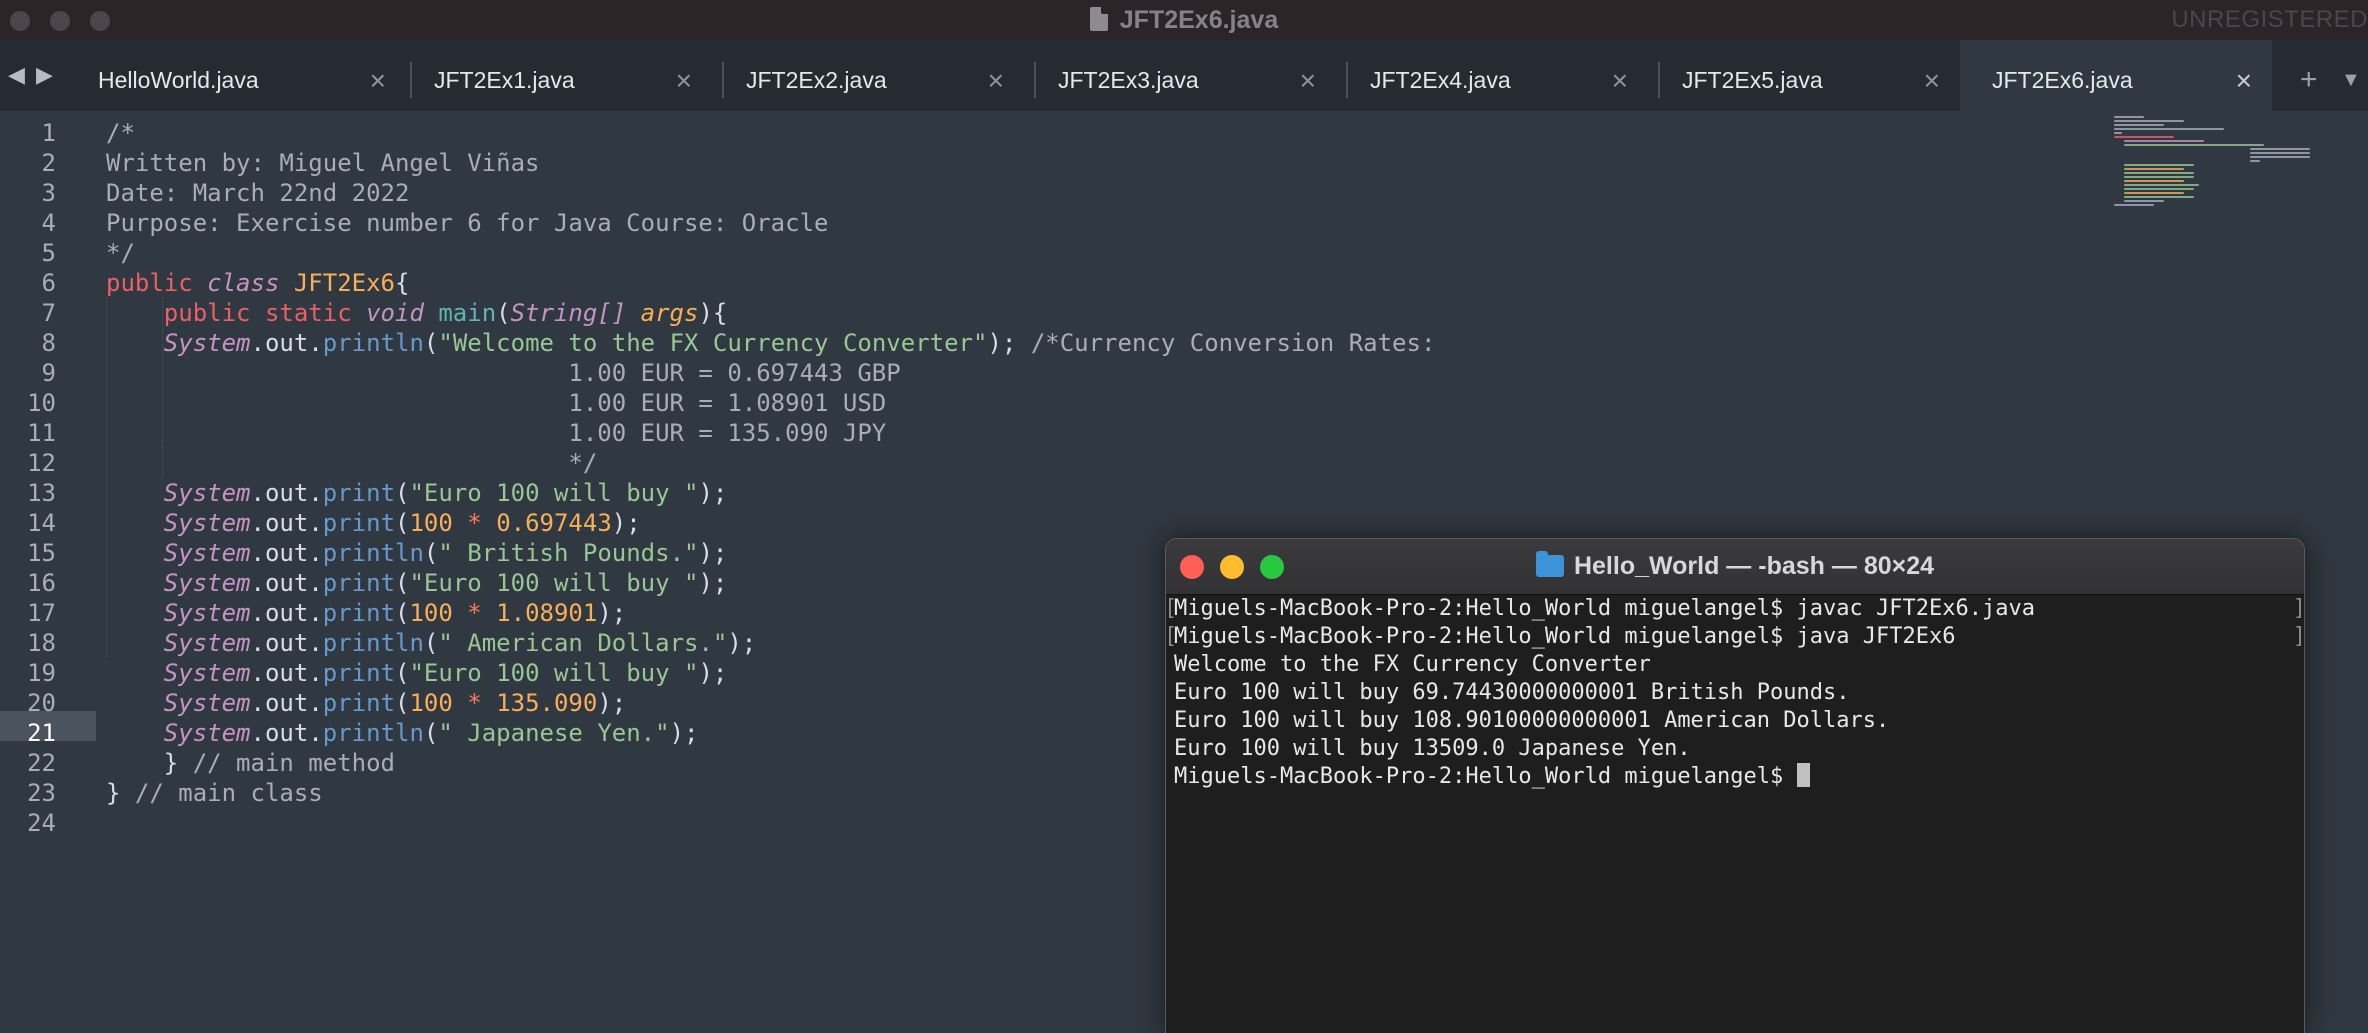 This screenshot has width=2368, height=1033. I want to click on code-line-2: Written by: Miguel Angel Viñas, so click(322, 163).